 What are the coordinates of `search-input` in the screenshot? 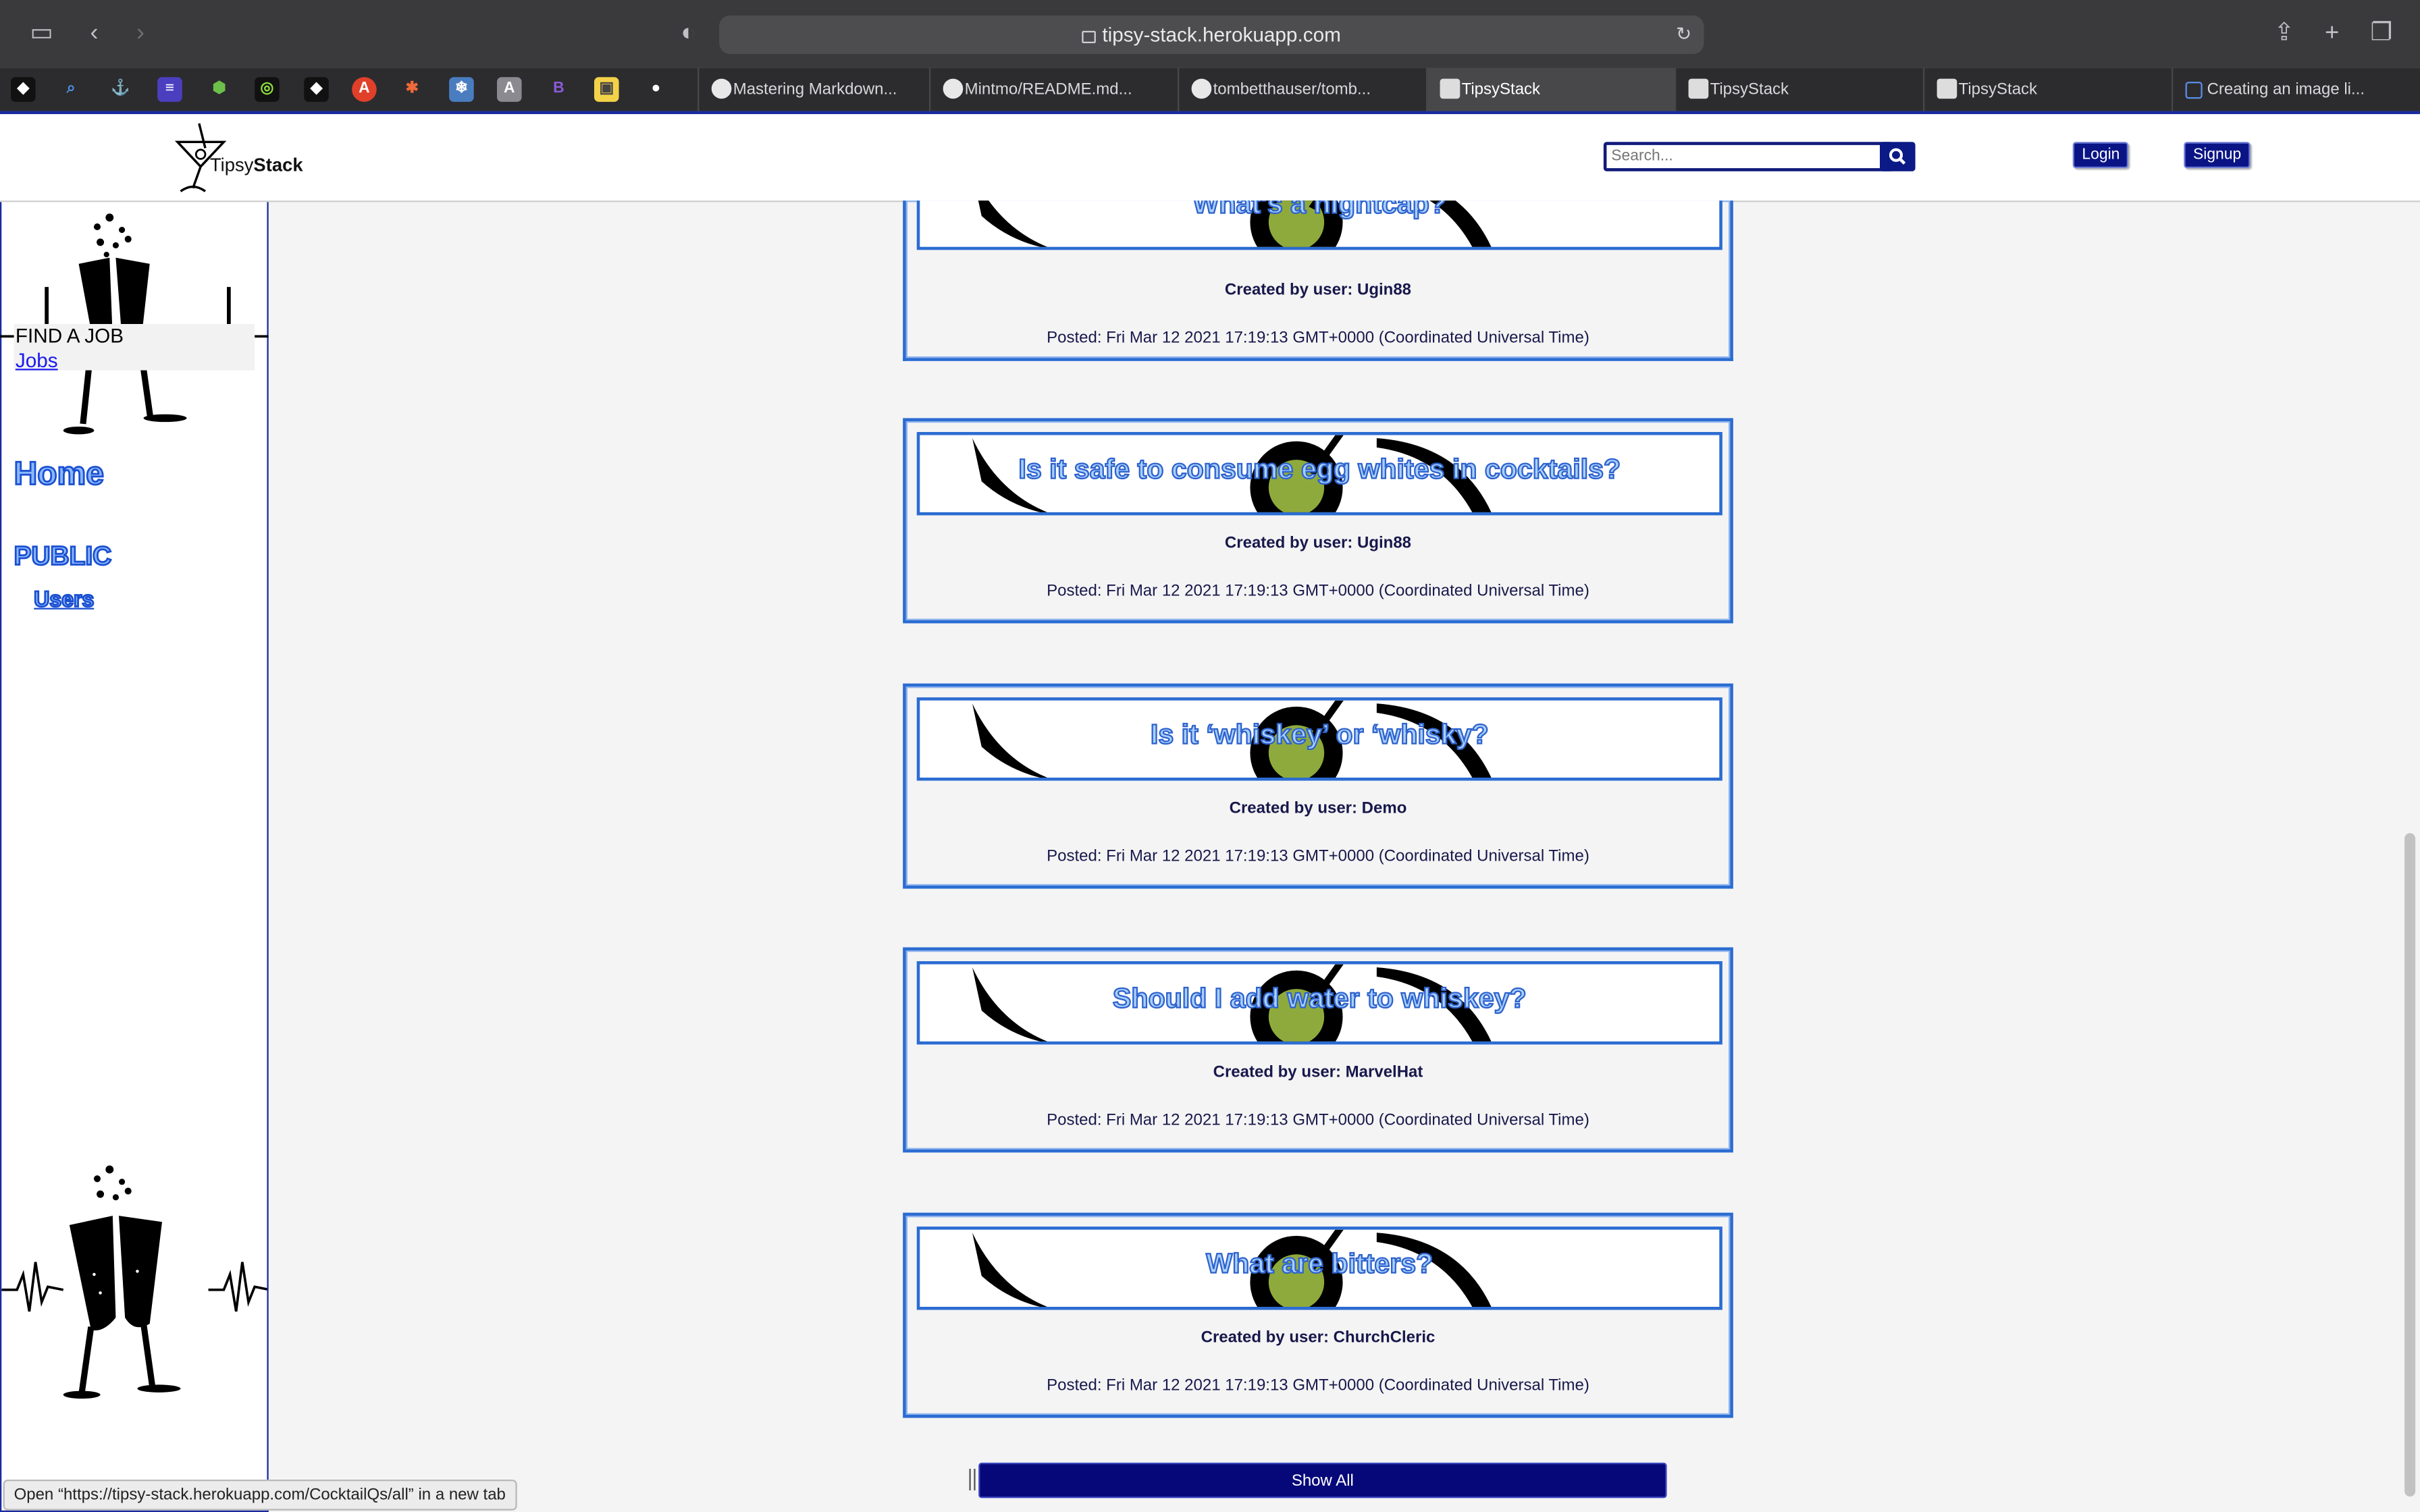 It's located at (1748, 156).